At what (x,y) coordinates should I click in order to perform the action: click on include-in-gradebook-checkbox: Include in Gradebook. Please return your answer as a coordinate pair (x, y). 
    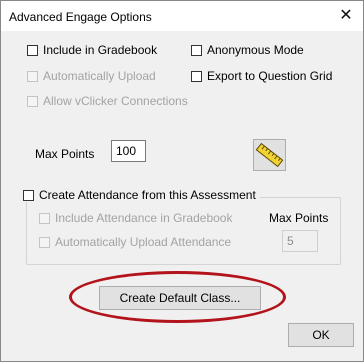
    Looking at the image, I should click on (92, 50).